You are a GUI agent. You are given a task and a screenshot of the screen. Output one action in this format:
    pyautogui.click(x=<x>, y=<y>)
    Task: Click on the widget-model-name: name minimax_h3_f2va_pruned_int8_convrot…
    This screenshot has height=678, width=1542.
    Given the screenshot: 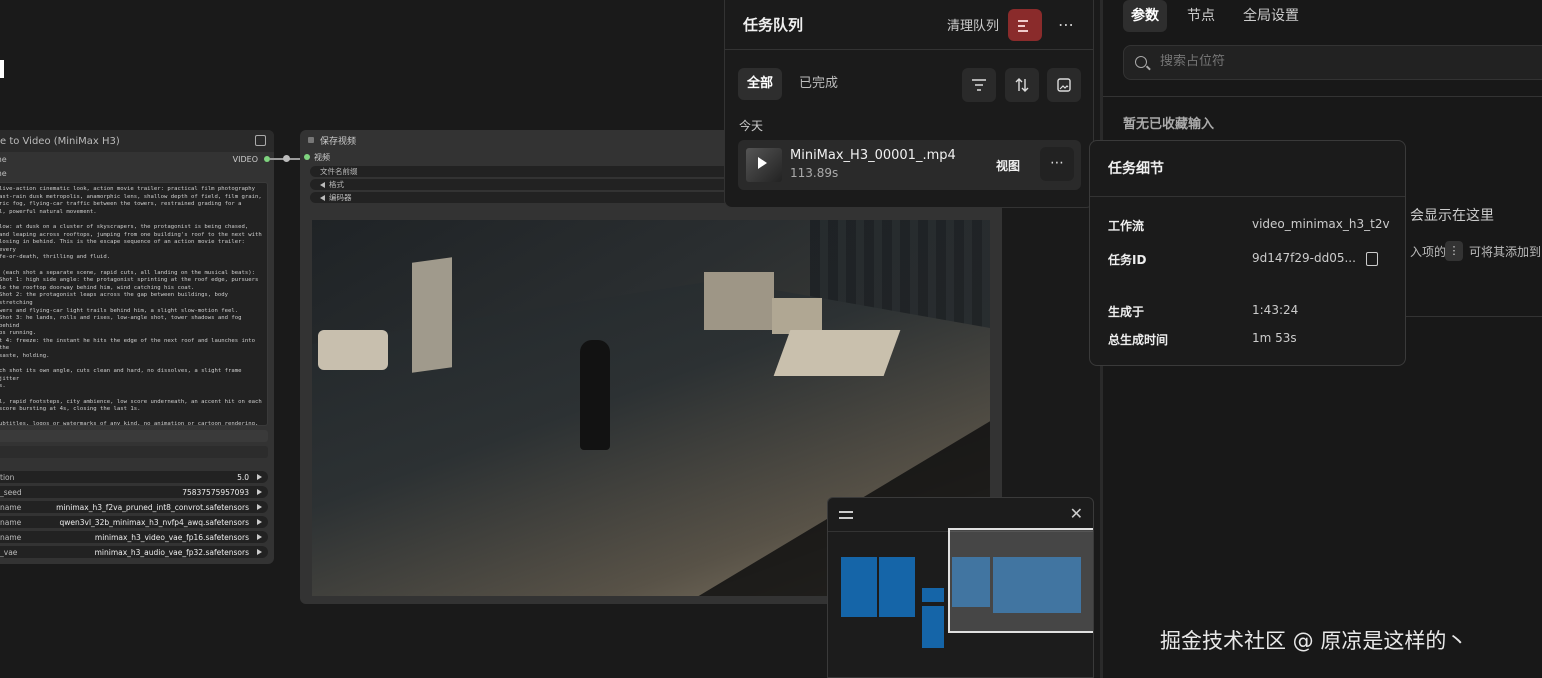 What is the action you would take?
    pyautogui.click(x=134, y=507)
    